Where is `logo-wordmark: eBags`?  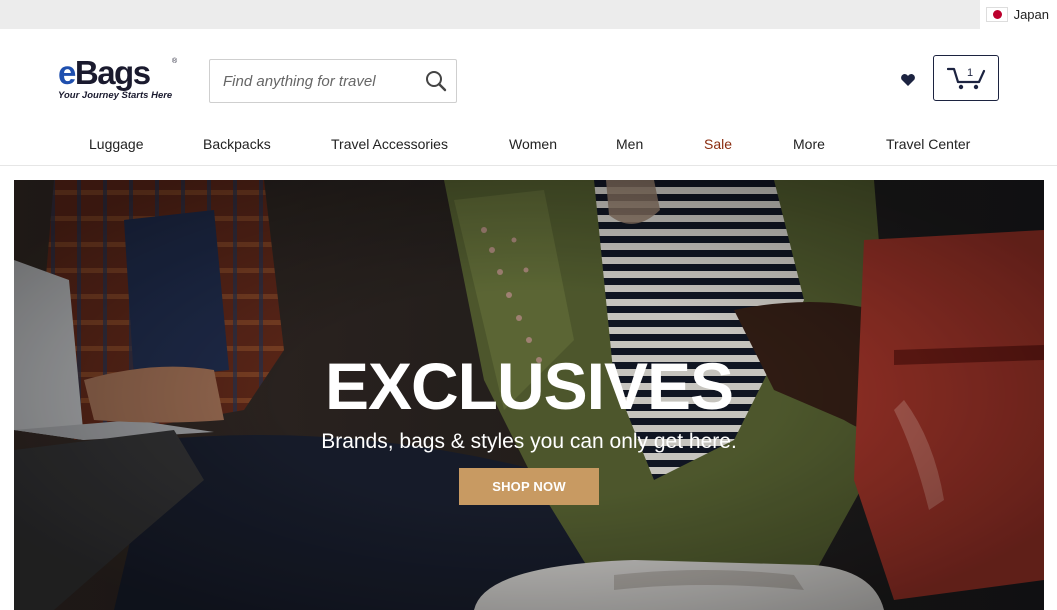
logo-wordmark: eBags is located at coordinates (104, 72).